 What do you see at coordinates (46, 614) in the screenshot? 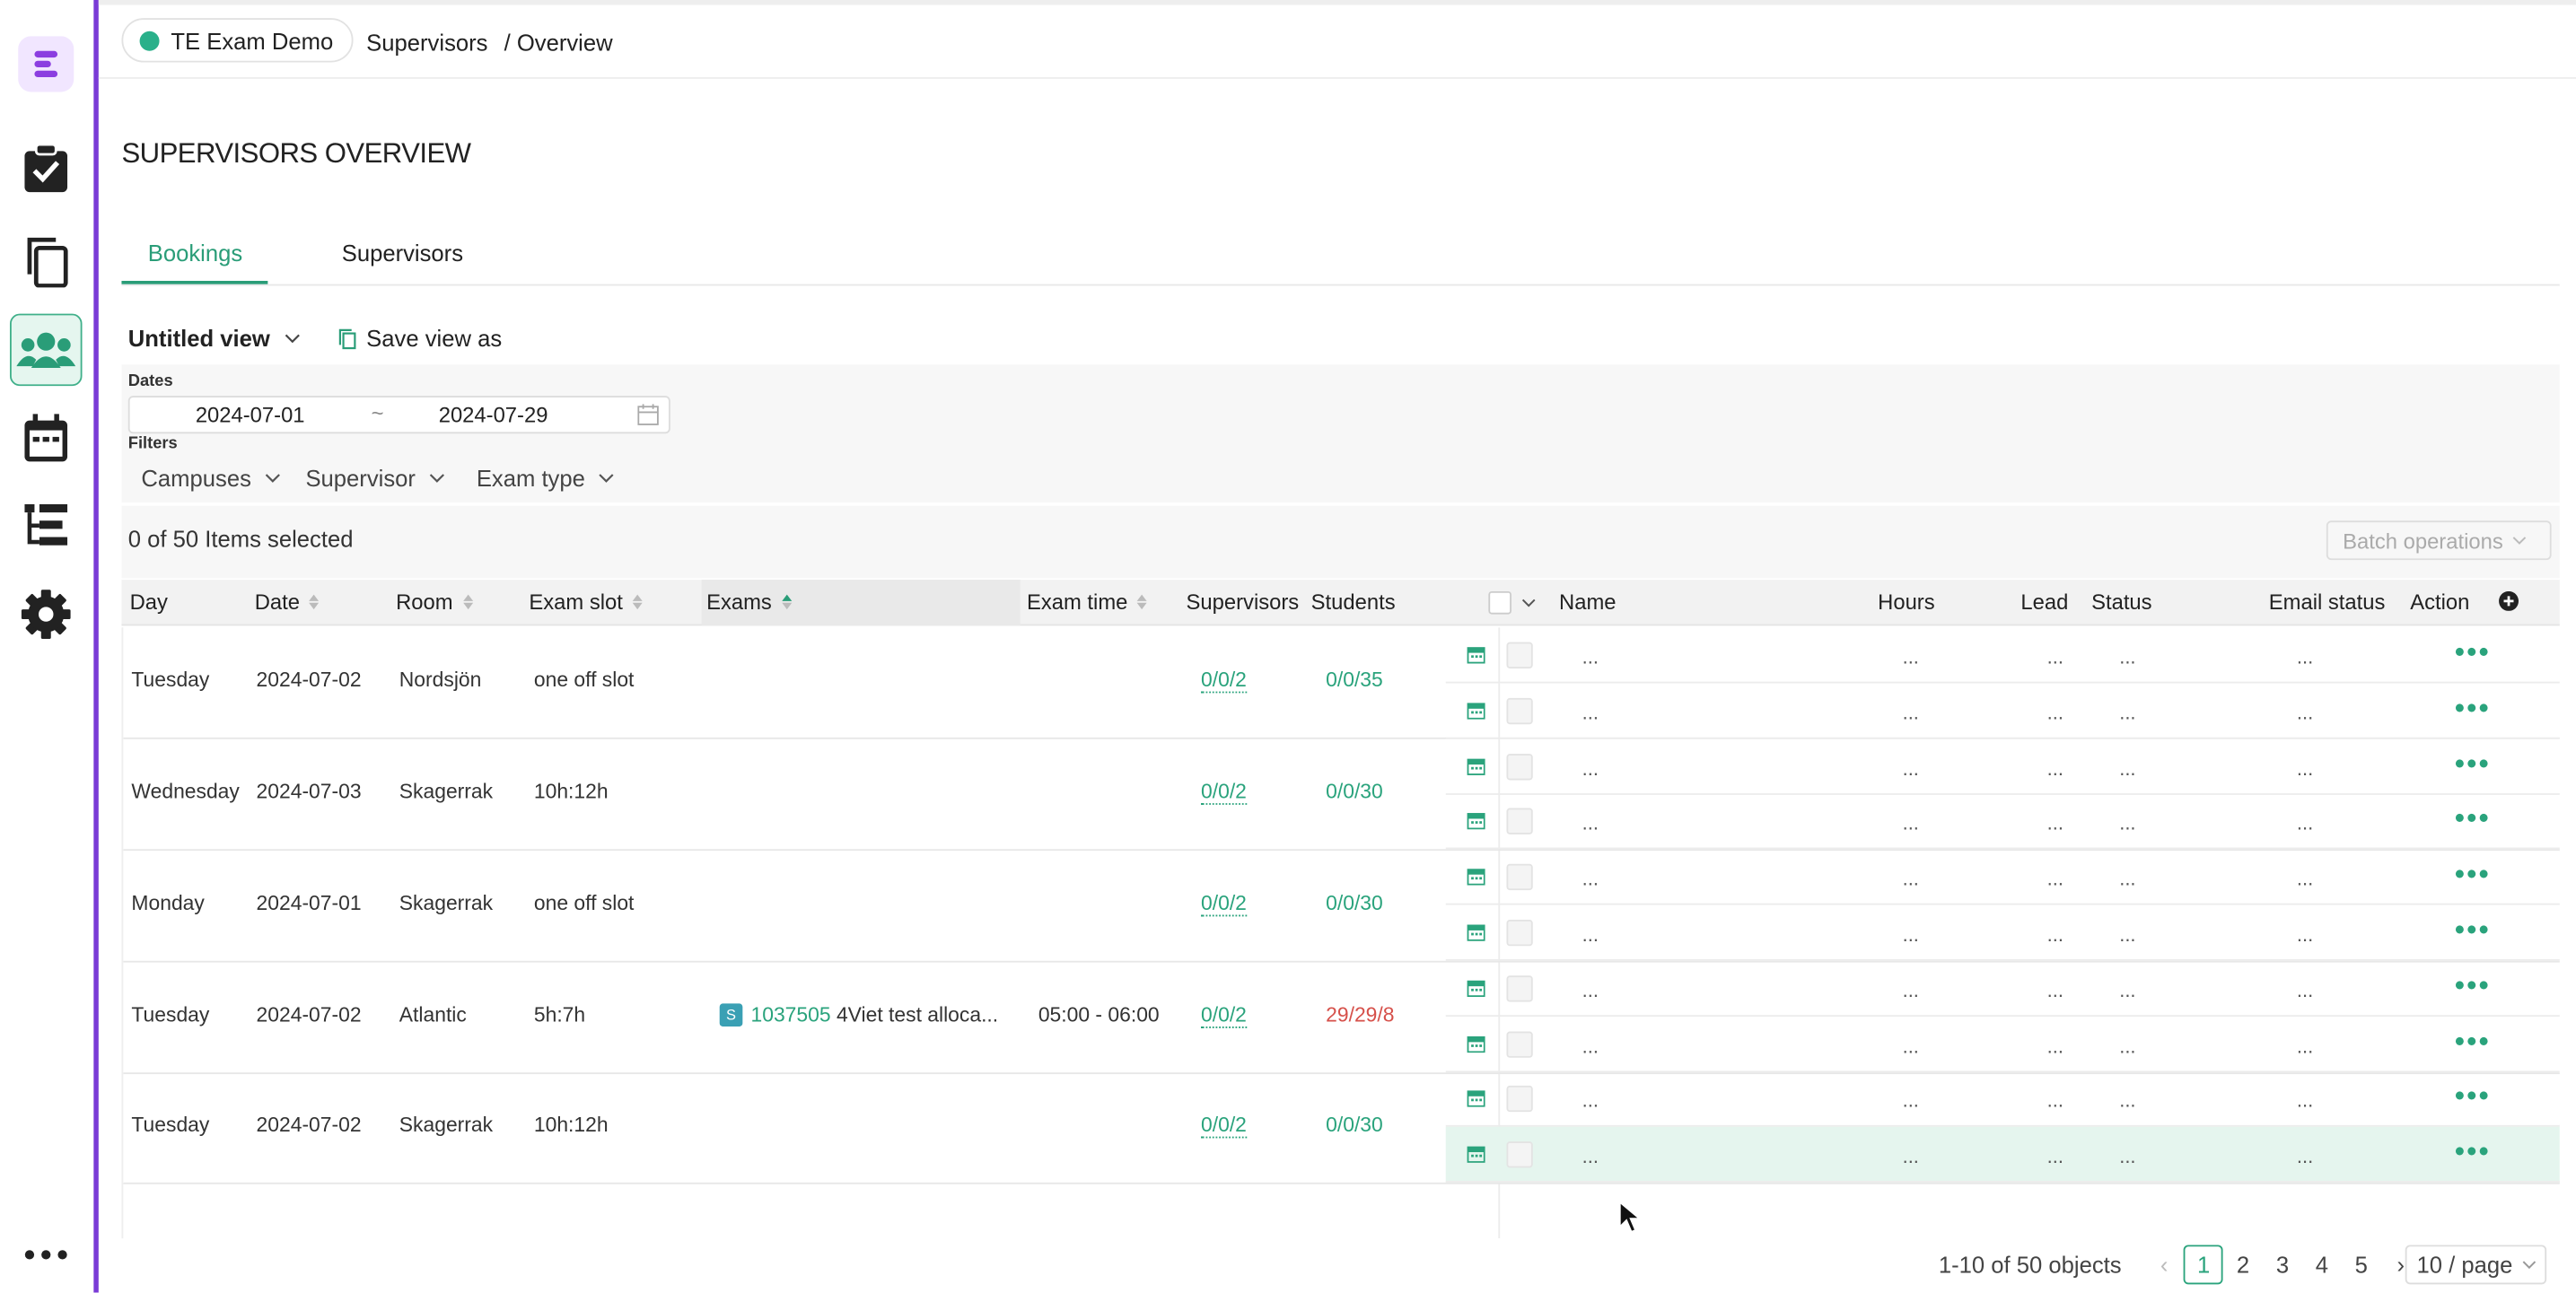
I see `gear-icon` at bounding box center [46, 614].